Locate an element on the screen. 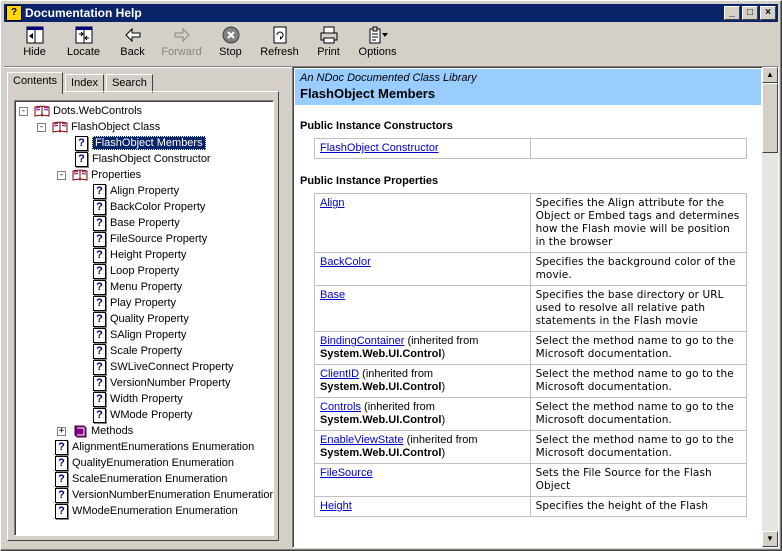  tree-node: - Dots.WebControls is located at coordinates (80, 111).